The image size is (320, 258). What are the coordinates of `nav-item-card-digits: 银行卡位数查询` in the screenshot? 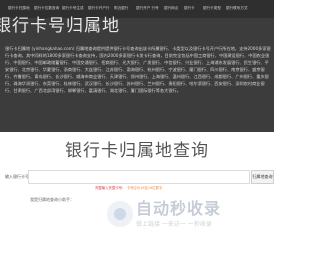 It's located at (46, 8).